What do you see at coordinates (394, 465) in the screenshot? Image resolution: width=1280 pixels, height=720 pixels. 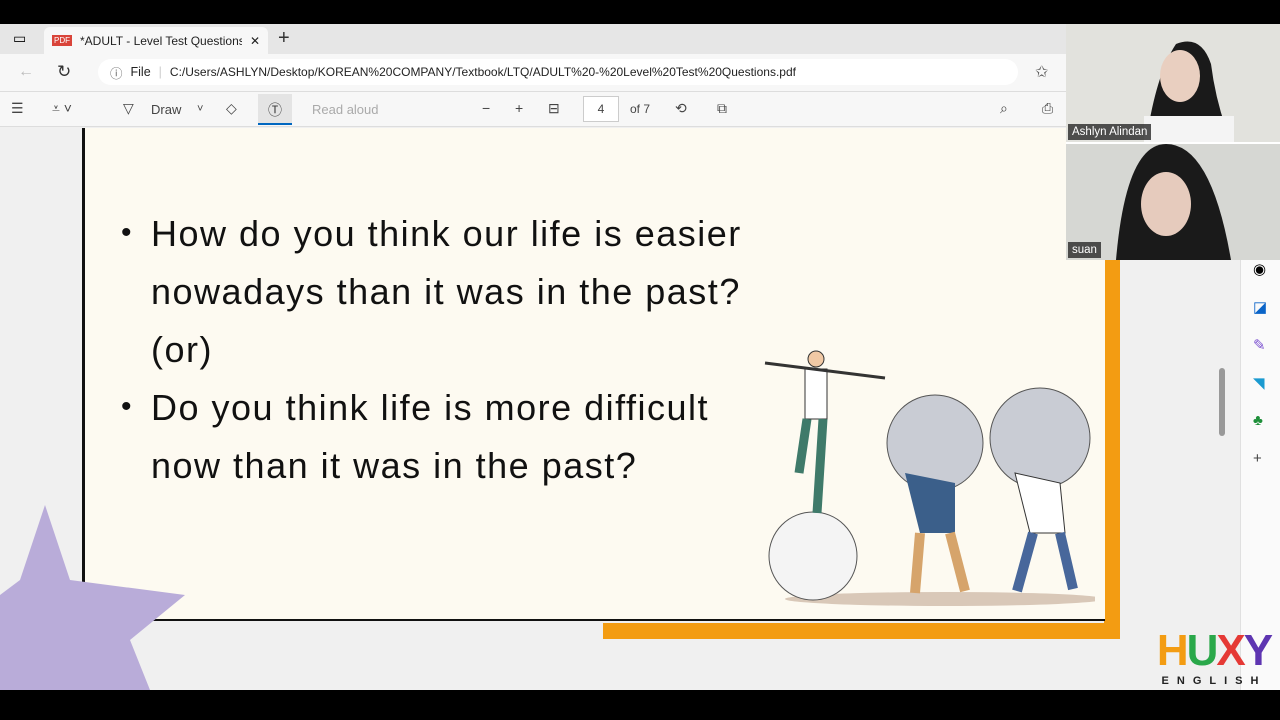 I see `question-2-line-2: now than it was in the past?` at bounding box center [394, 465].